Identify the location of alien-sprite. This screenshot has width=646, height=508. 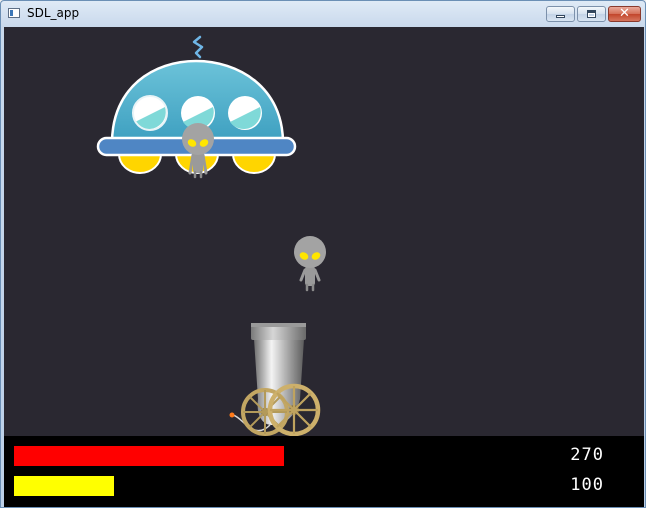
(310, 264).